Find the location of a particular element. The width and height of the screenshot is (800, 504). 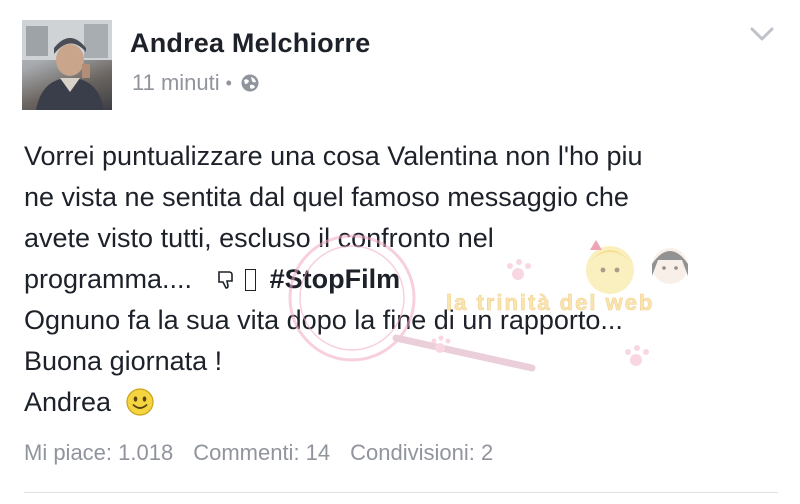

avatar is located at coordinates (67, 65).